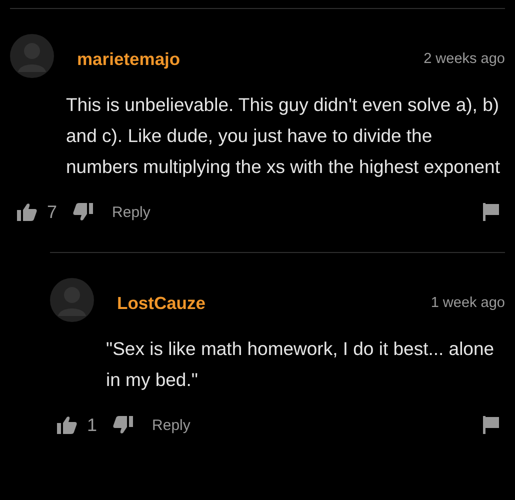  What do you see at coordinates (283, 136) in the screenshot?
I see `comment-text: This is unbelievable. This guy didn't even solve a), b) and c). Like dude, you just have to divide the numbers multiplying the xs with the highest exponent` at bounding box center [283, 136].